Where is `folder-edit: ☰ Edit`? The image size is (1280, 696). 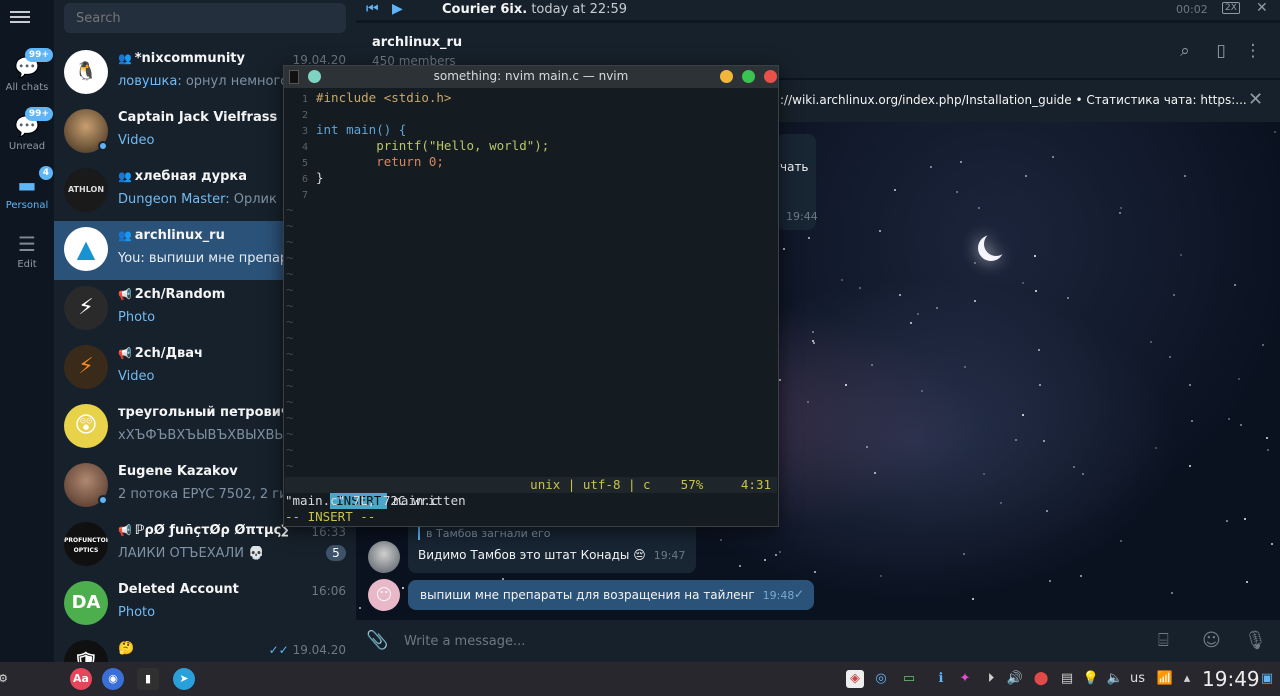
folder-edit: ☰ Edit is located at coordinates (27, 259).